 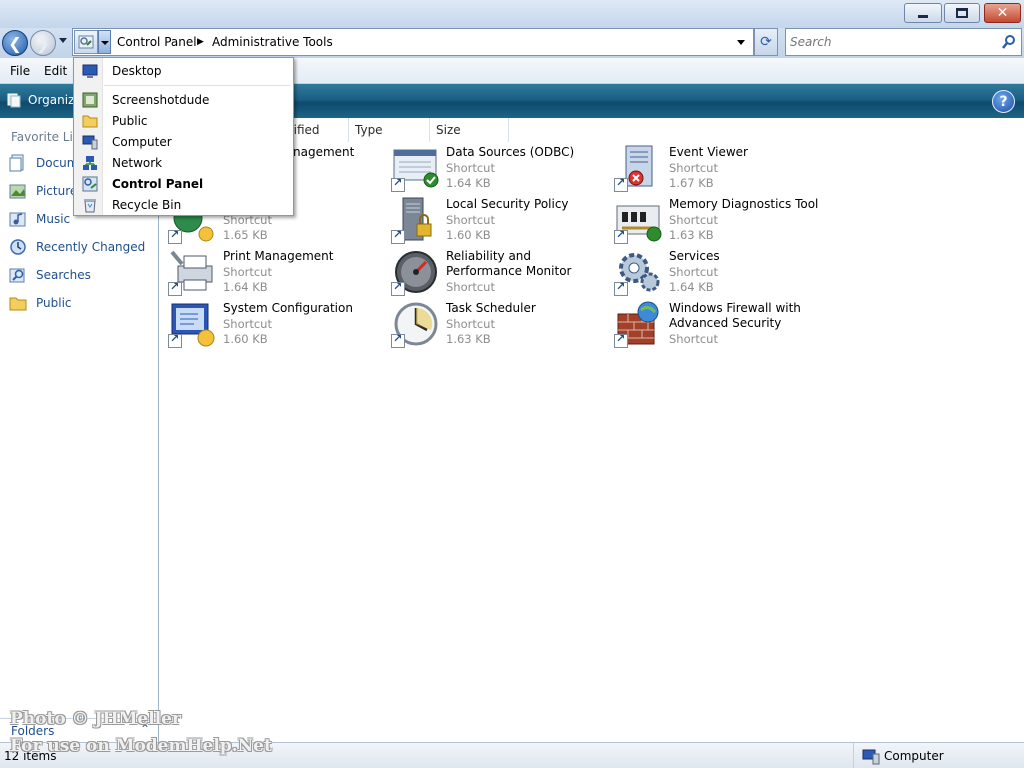 What do you see at coordinates (137, 163) in the screenshot?
I see `dropdown-item-label: Network` at bounding box center [137, 163].